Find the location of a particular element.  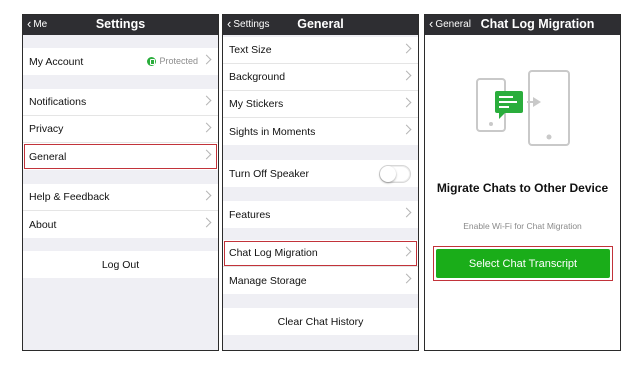

status-badge: Protected is located at coordinates (172, 61).